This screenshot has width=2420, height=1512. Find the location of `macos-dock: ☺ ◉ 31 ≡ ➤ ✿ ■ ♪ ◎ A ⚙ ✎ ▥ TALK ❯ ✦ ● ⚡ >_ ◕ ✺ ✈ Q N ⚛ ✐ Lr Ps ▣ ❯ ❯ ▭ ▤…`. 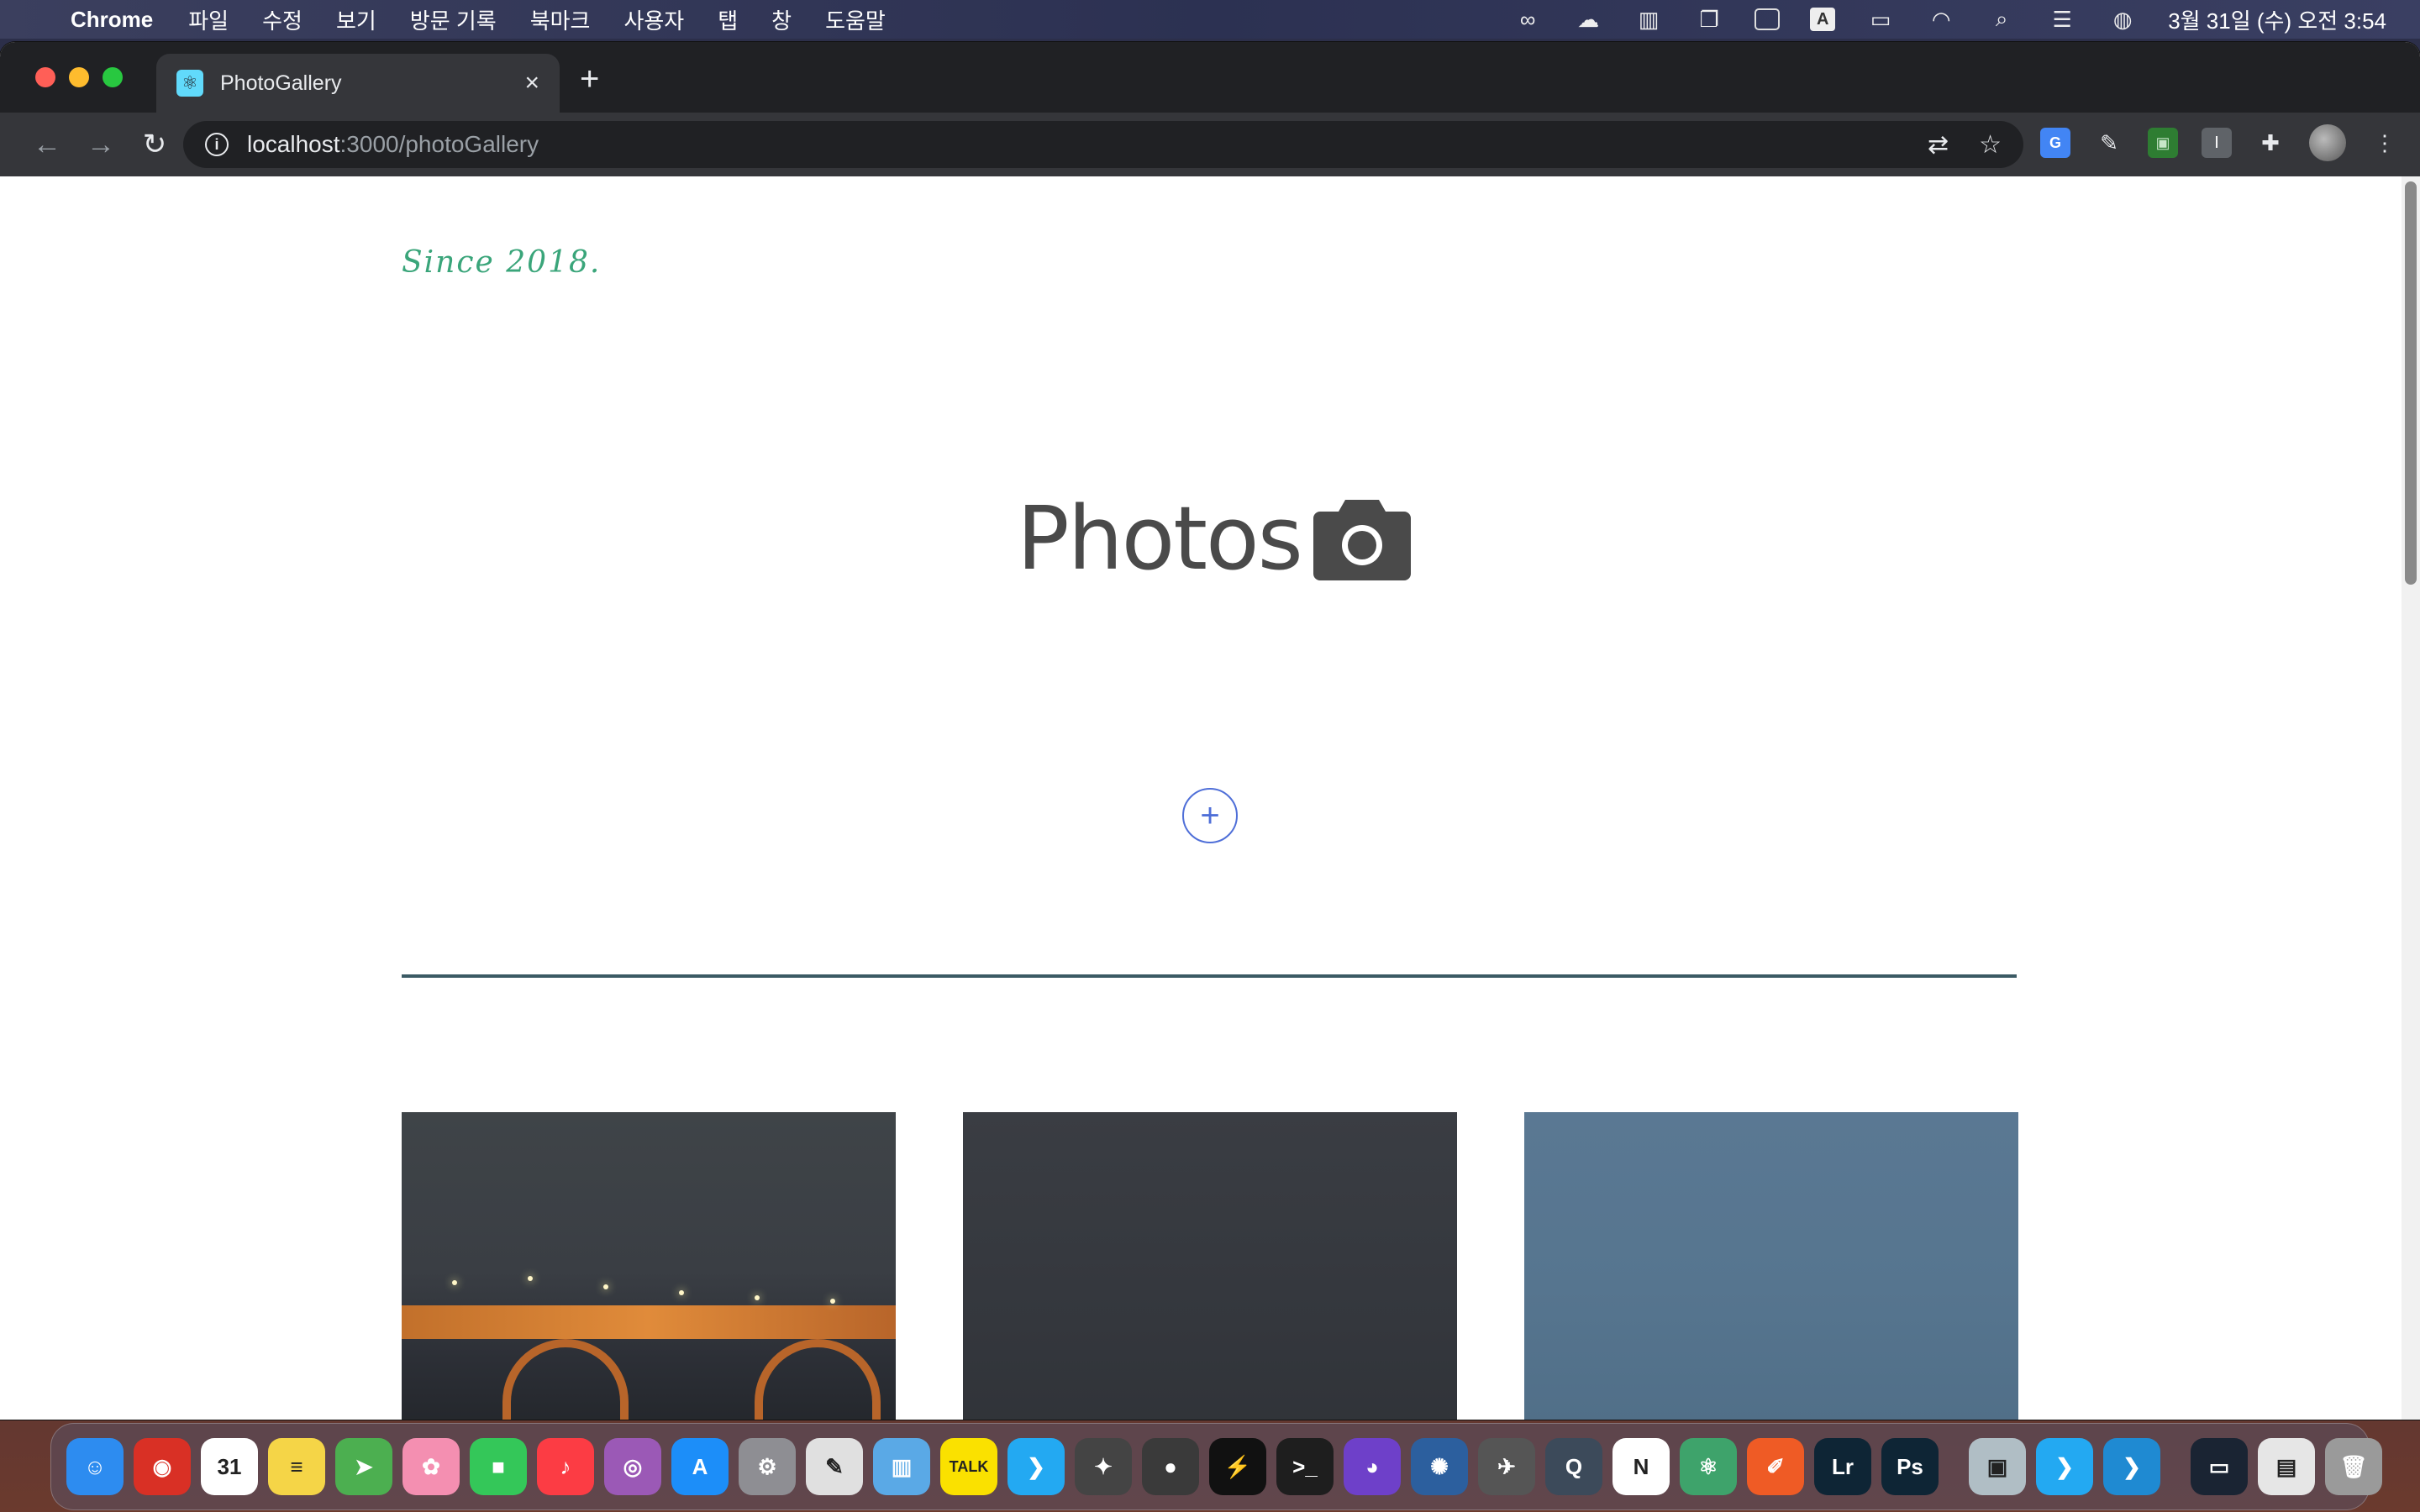

macos-dock: ☺ ◉ 31 ≡ ➤ ✿ ■ ♪ ◎ A ⚙ ✎ ▥ TALK ❯ ✦ ● ⚡ >_ ◕ ✺ ✈ Q N ⚛ ✐ Lr Ps ▣ ❯ ❯ ▭ ▤… is located at coordinates (1216, 1466).